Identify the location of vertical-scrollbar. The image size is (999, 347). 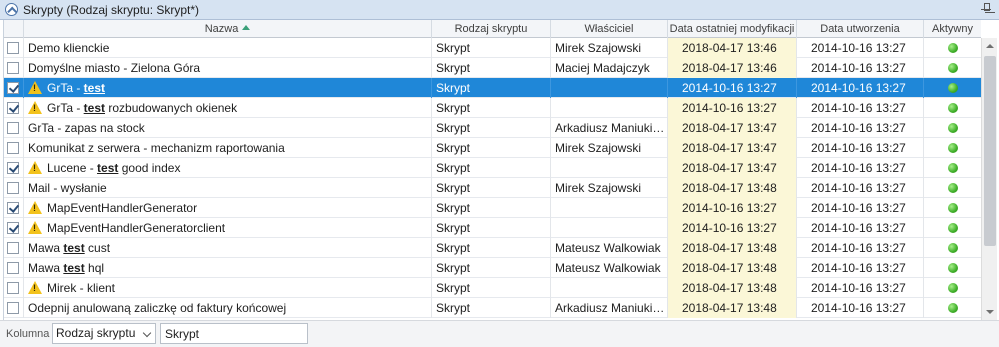
(989, 179).